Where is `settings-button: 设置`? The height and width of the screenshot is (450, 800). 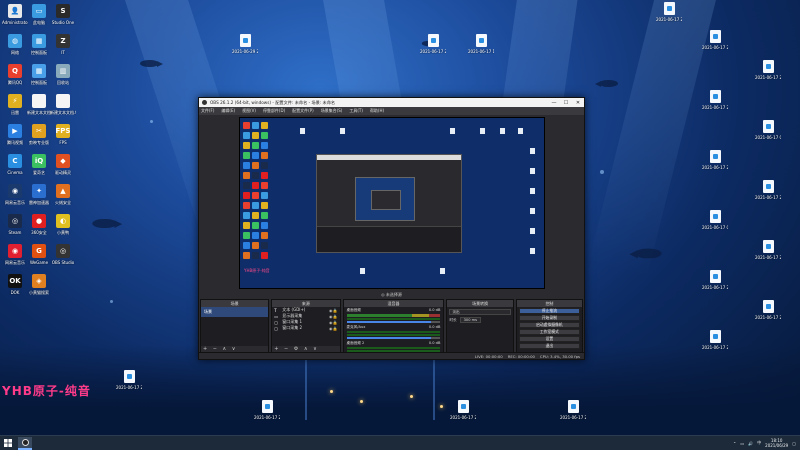
settings-button: 设置 is located at coordinates (549, 339).